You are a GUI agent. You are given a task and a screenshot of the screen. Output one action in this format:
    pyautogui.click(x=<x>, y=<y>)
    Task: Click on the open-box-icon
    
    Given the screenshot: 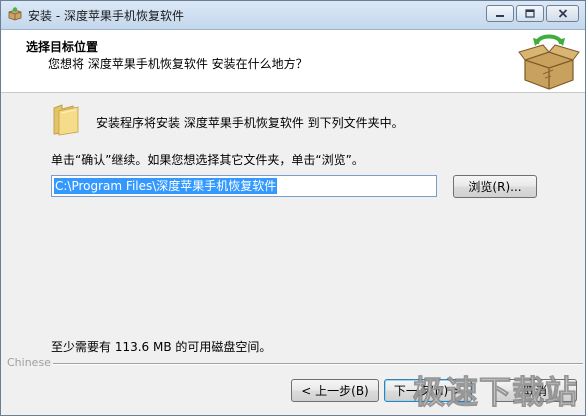 What is the action you would take?
    pyautogui.click(x=549, y=62)
    